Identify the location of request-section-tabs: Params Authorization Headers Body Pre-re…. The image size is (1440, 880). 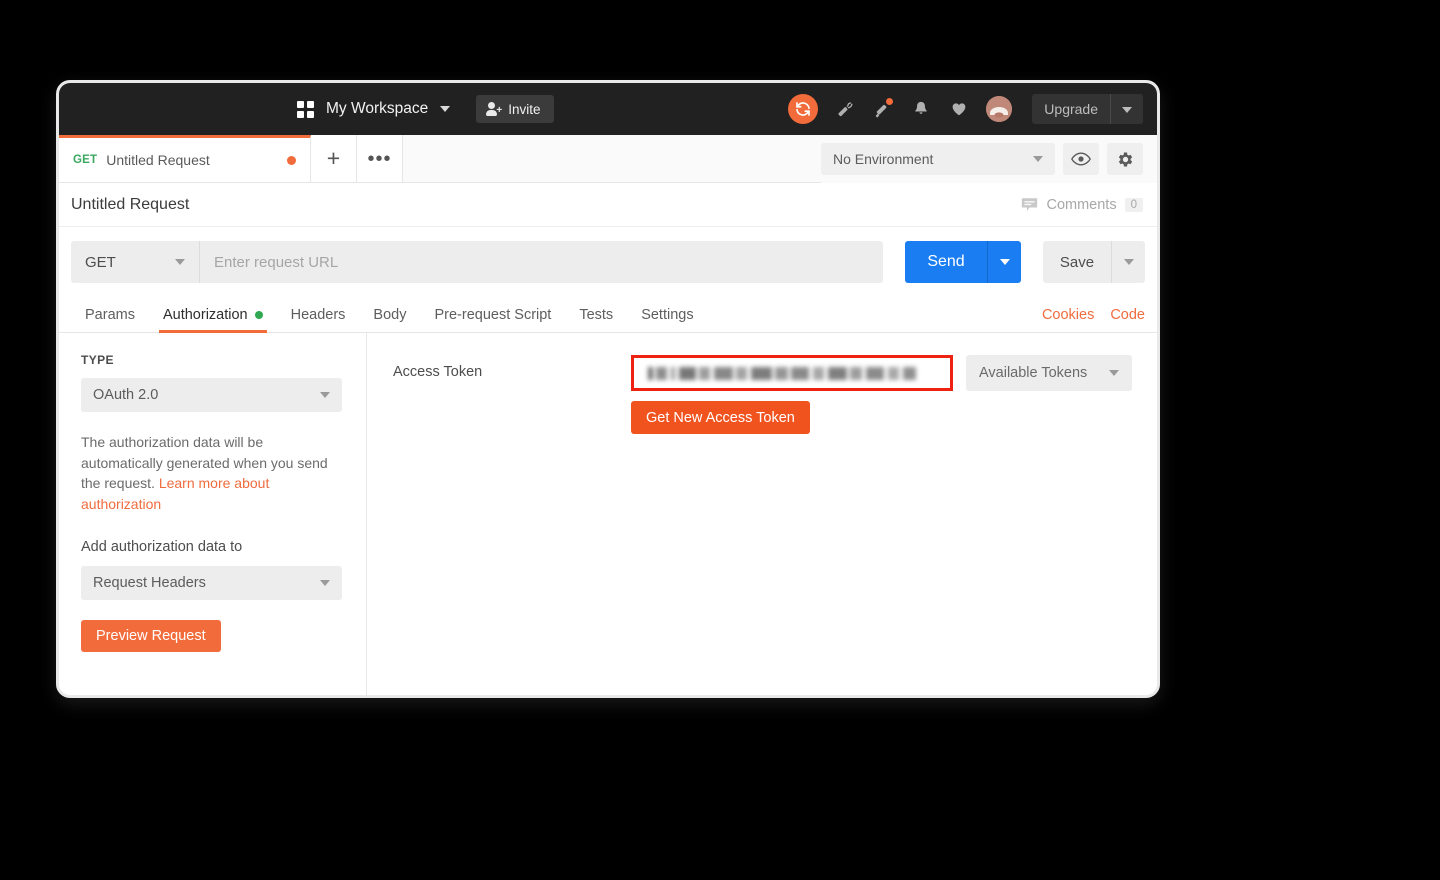
(608, 314).